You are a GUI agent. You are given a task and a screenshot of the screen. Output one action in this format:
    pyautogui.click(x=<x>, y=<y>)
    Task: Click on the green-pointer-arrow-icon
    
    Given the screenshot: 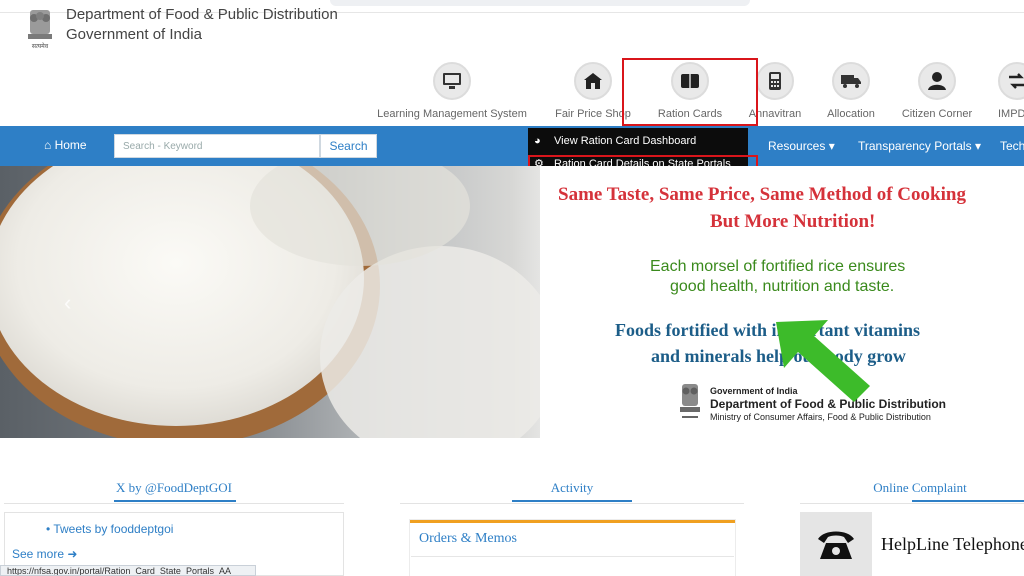 What is the action you would take?
    pyautogui.click(x=823, y=361)
    